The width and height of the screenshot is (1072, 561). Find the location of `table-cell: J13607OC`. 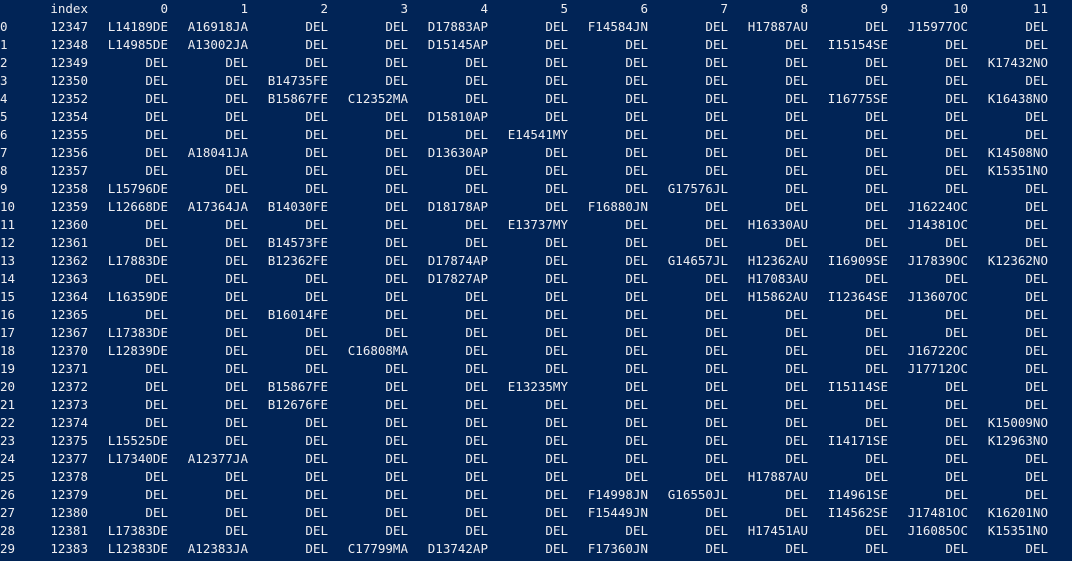

table-cell: J13607OC is located at coordinates (937, 296).